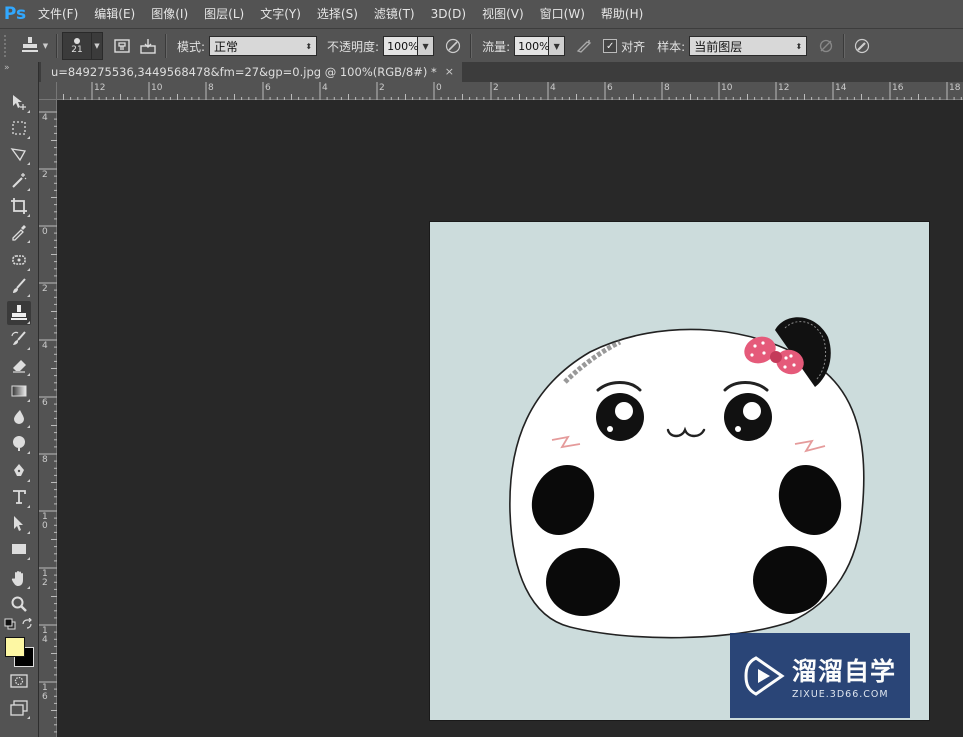 This screenshot has width=963, height=737. Describe the element at coordinates (448, 14) in the screenshot. I see `menu-3d: 3D(D)` at that location.